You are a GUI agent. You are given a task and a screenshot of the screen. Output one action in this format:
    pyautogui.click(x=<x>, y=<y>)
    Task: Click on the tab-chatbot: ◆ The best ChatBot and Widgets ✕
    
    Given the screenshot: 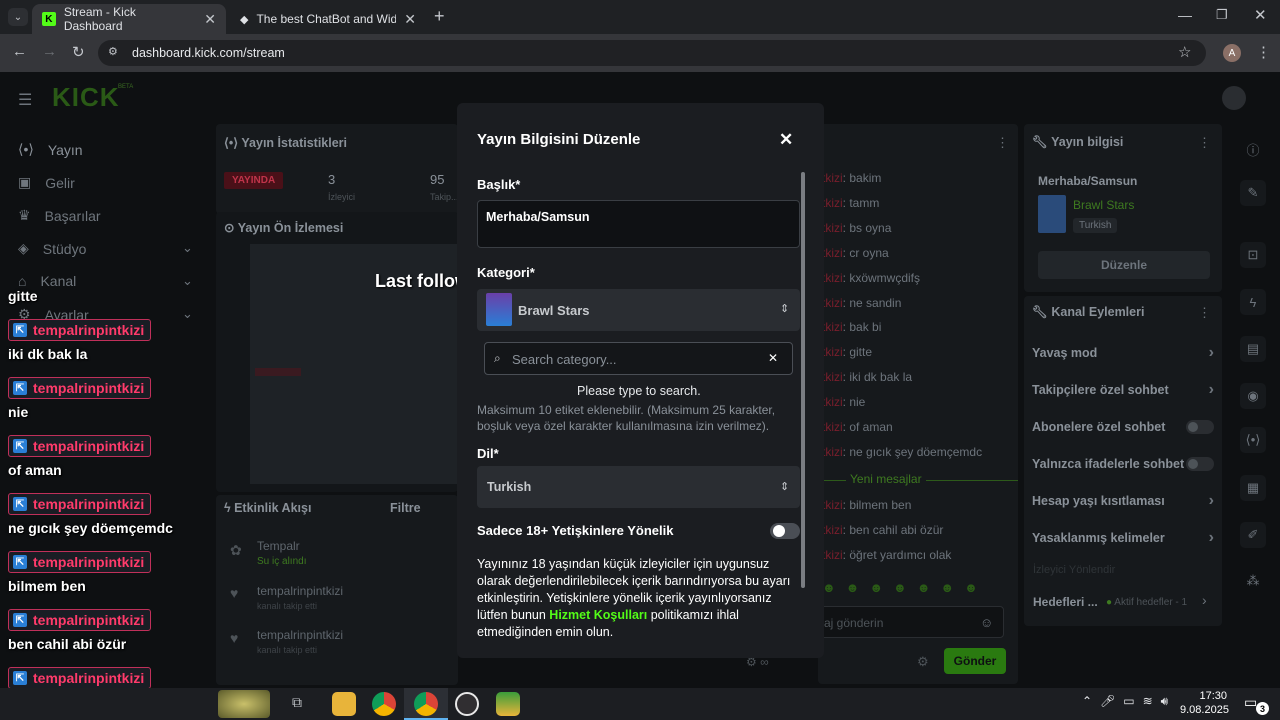 What is the action you would take?
    pyautogui.click(x=328, y=19)
    